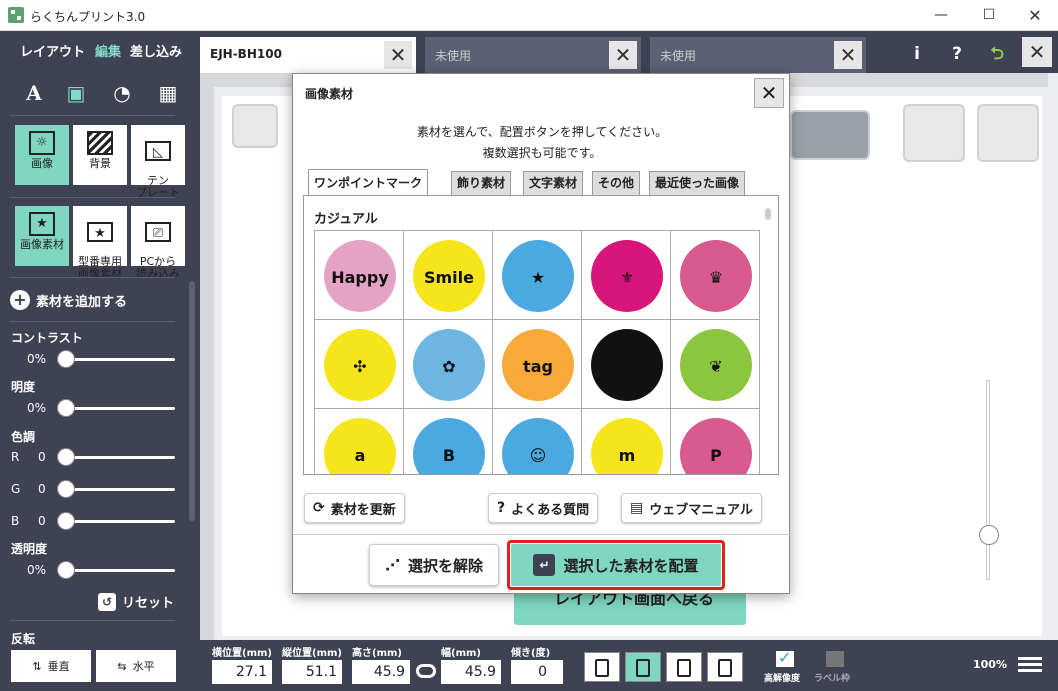 This screenshot has width=1058, height=691. I want to click on minimize-button: —, so click(941, 15).